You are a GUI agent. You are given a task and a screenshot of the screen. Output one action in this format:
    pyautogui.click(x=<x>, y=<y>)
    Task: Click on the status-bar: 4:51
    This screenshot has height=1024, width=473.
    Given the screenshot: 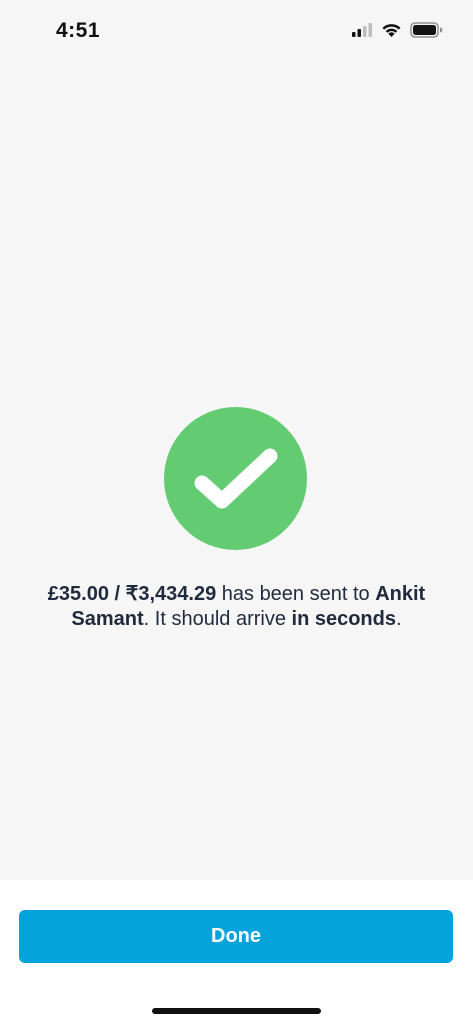 What is the action you would take?
    pyautogui.click(x=236, y=30)
    